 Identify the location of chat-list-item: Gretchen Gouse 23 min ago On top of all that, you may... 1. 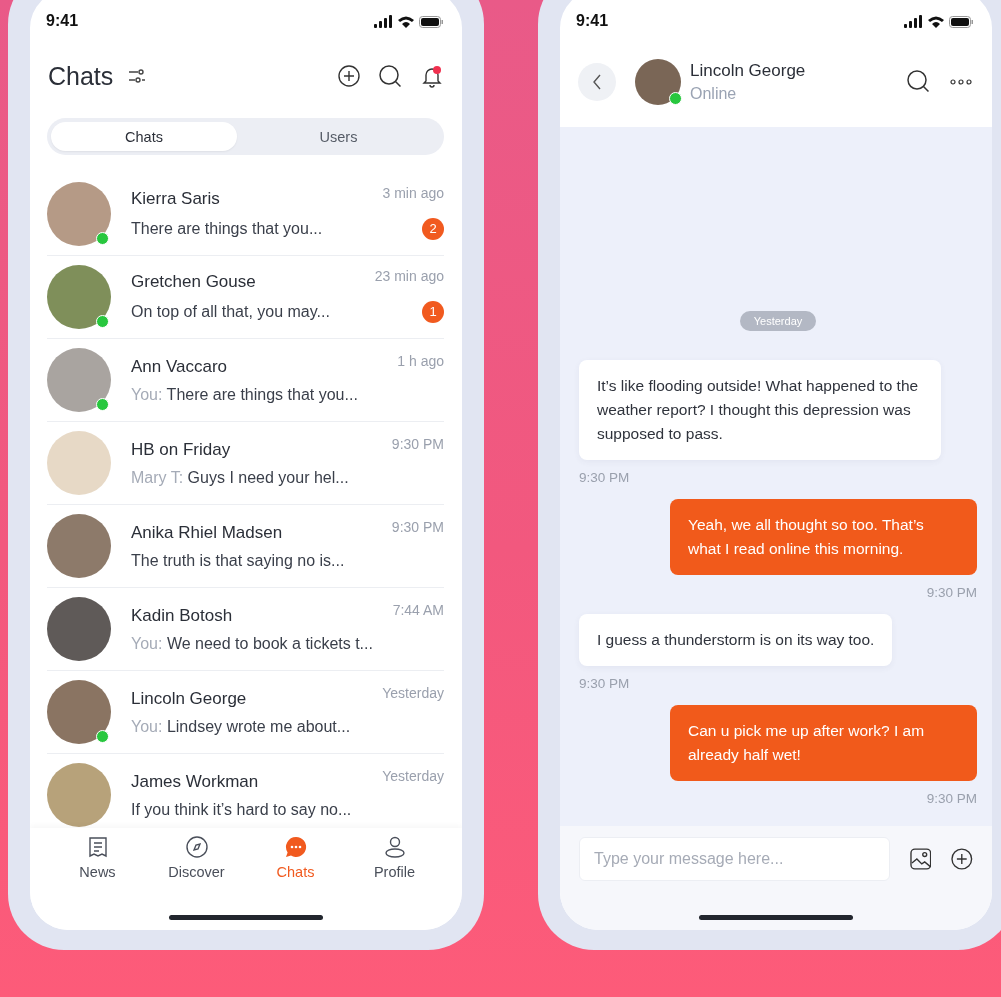
(245, 297).